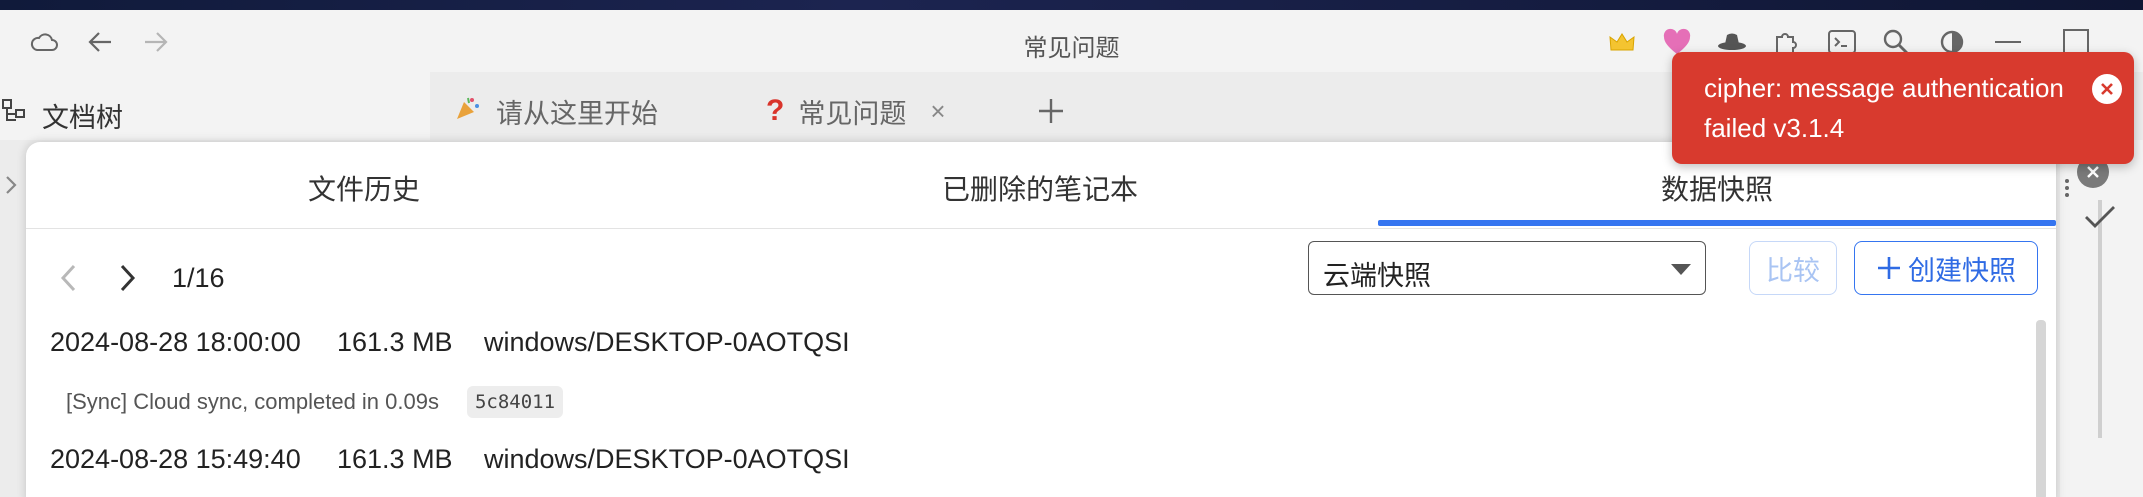  What do you see at coordinates (1717, 188) in the screenshot?
I see `tab-data-snapshots: 数据快照` at bounding box center [1717, 188].